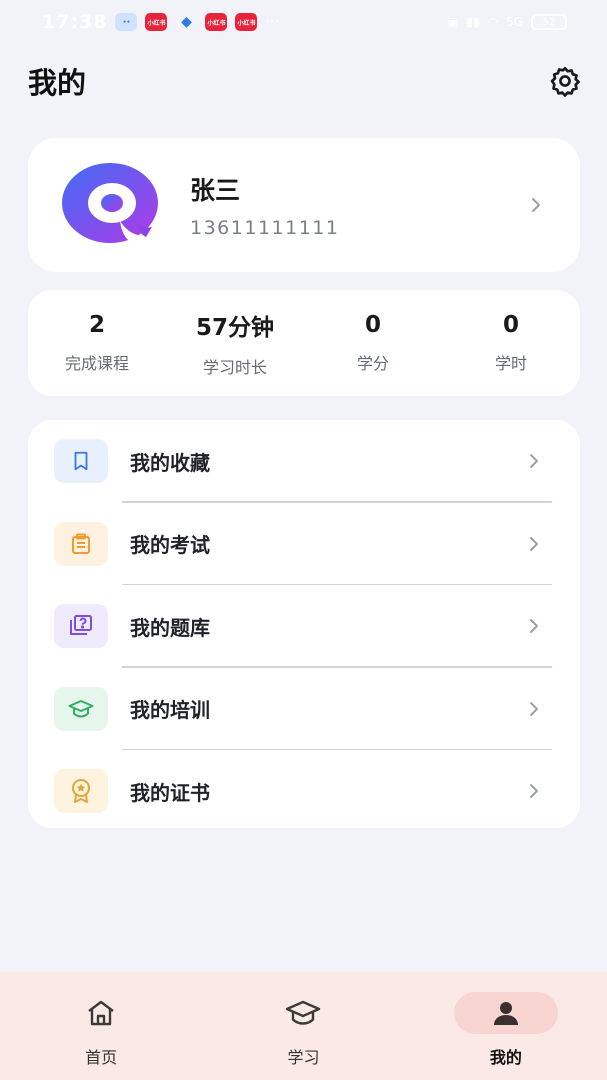  I want to click on menu-label: 我的考试, so click(170, 545).